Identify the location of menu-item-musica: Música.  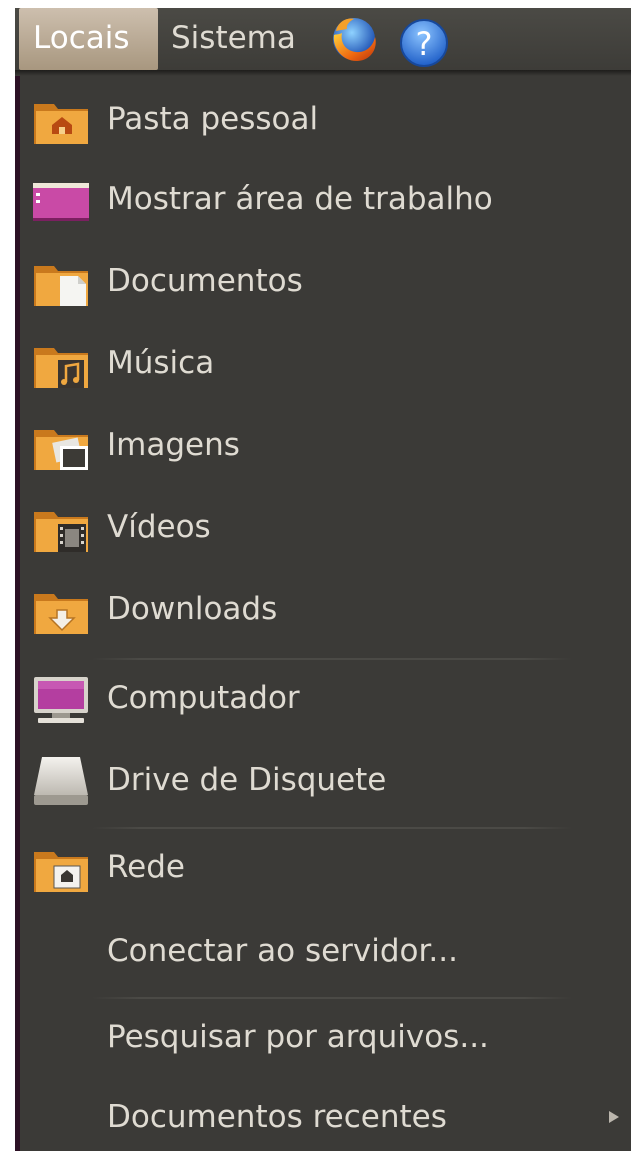
(325, 363).